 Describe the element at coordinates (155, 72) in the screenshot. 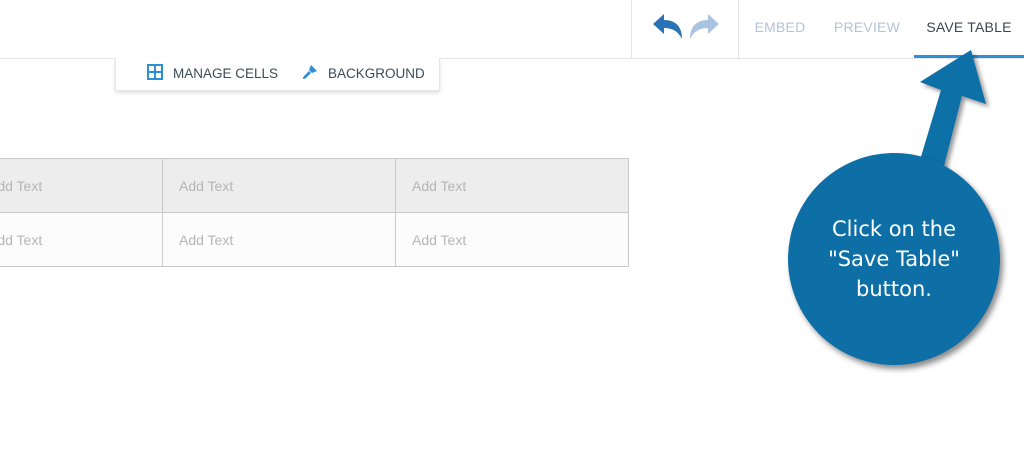

I see `grid-icon` at that location.